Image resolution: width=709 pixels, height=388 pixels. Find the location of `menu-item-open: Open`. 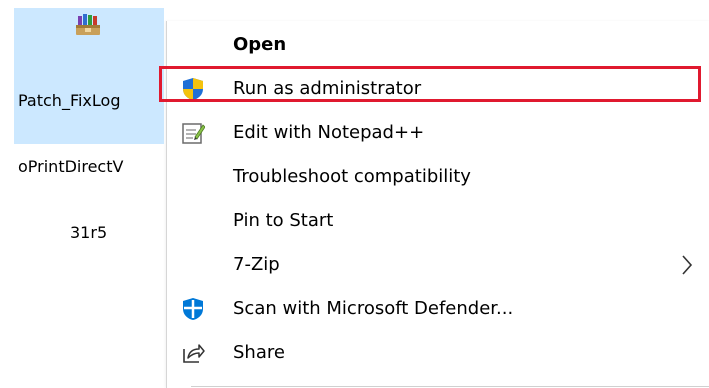

menu-item-open: Open is located at coordinates (438, 45).